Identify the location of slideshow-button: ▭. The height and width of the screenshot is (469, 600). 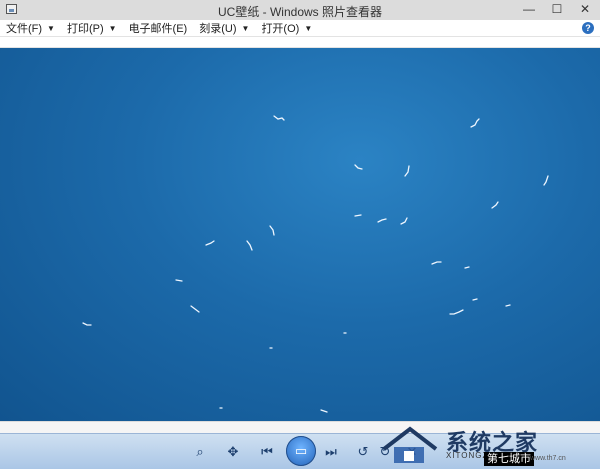
(301, 451).